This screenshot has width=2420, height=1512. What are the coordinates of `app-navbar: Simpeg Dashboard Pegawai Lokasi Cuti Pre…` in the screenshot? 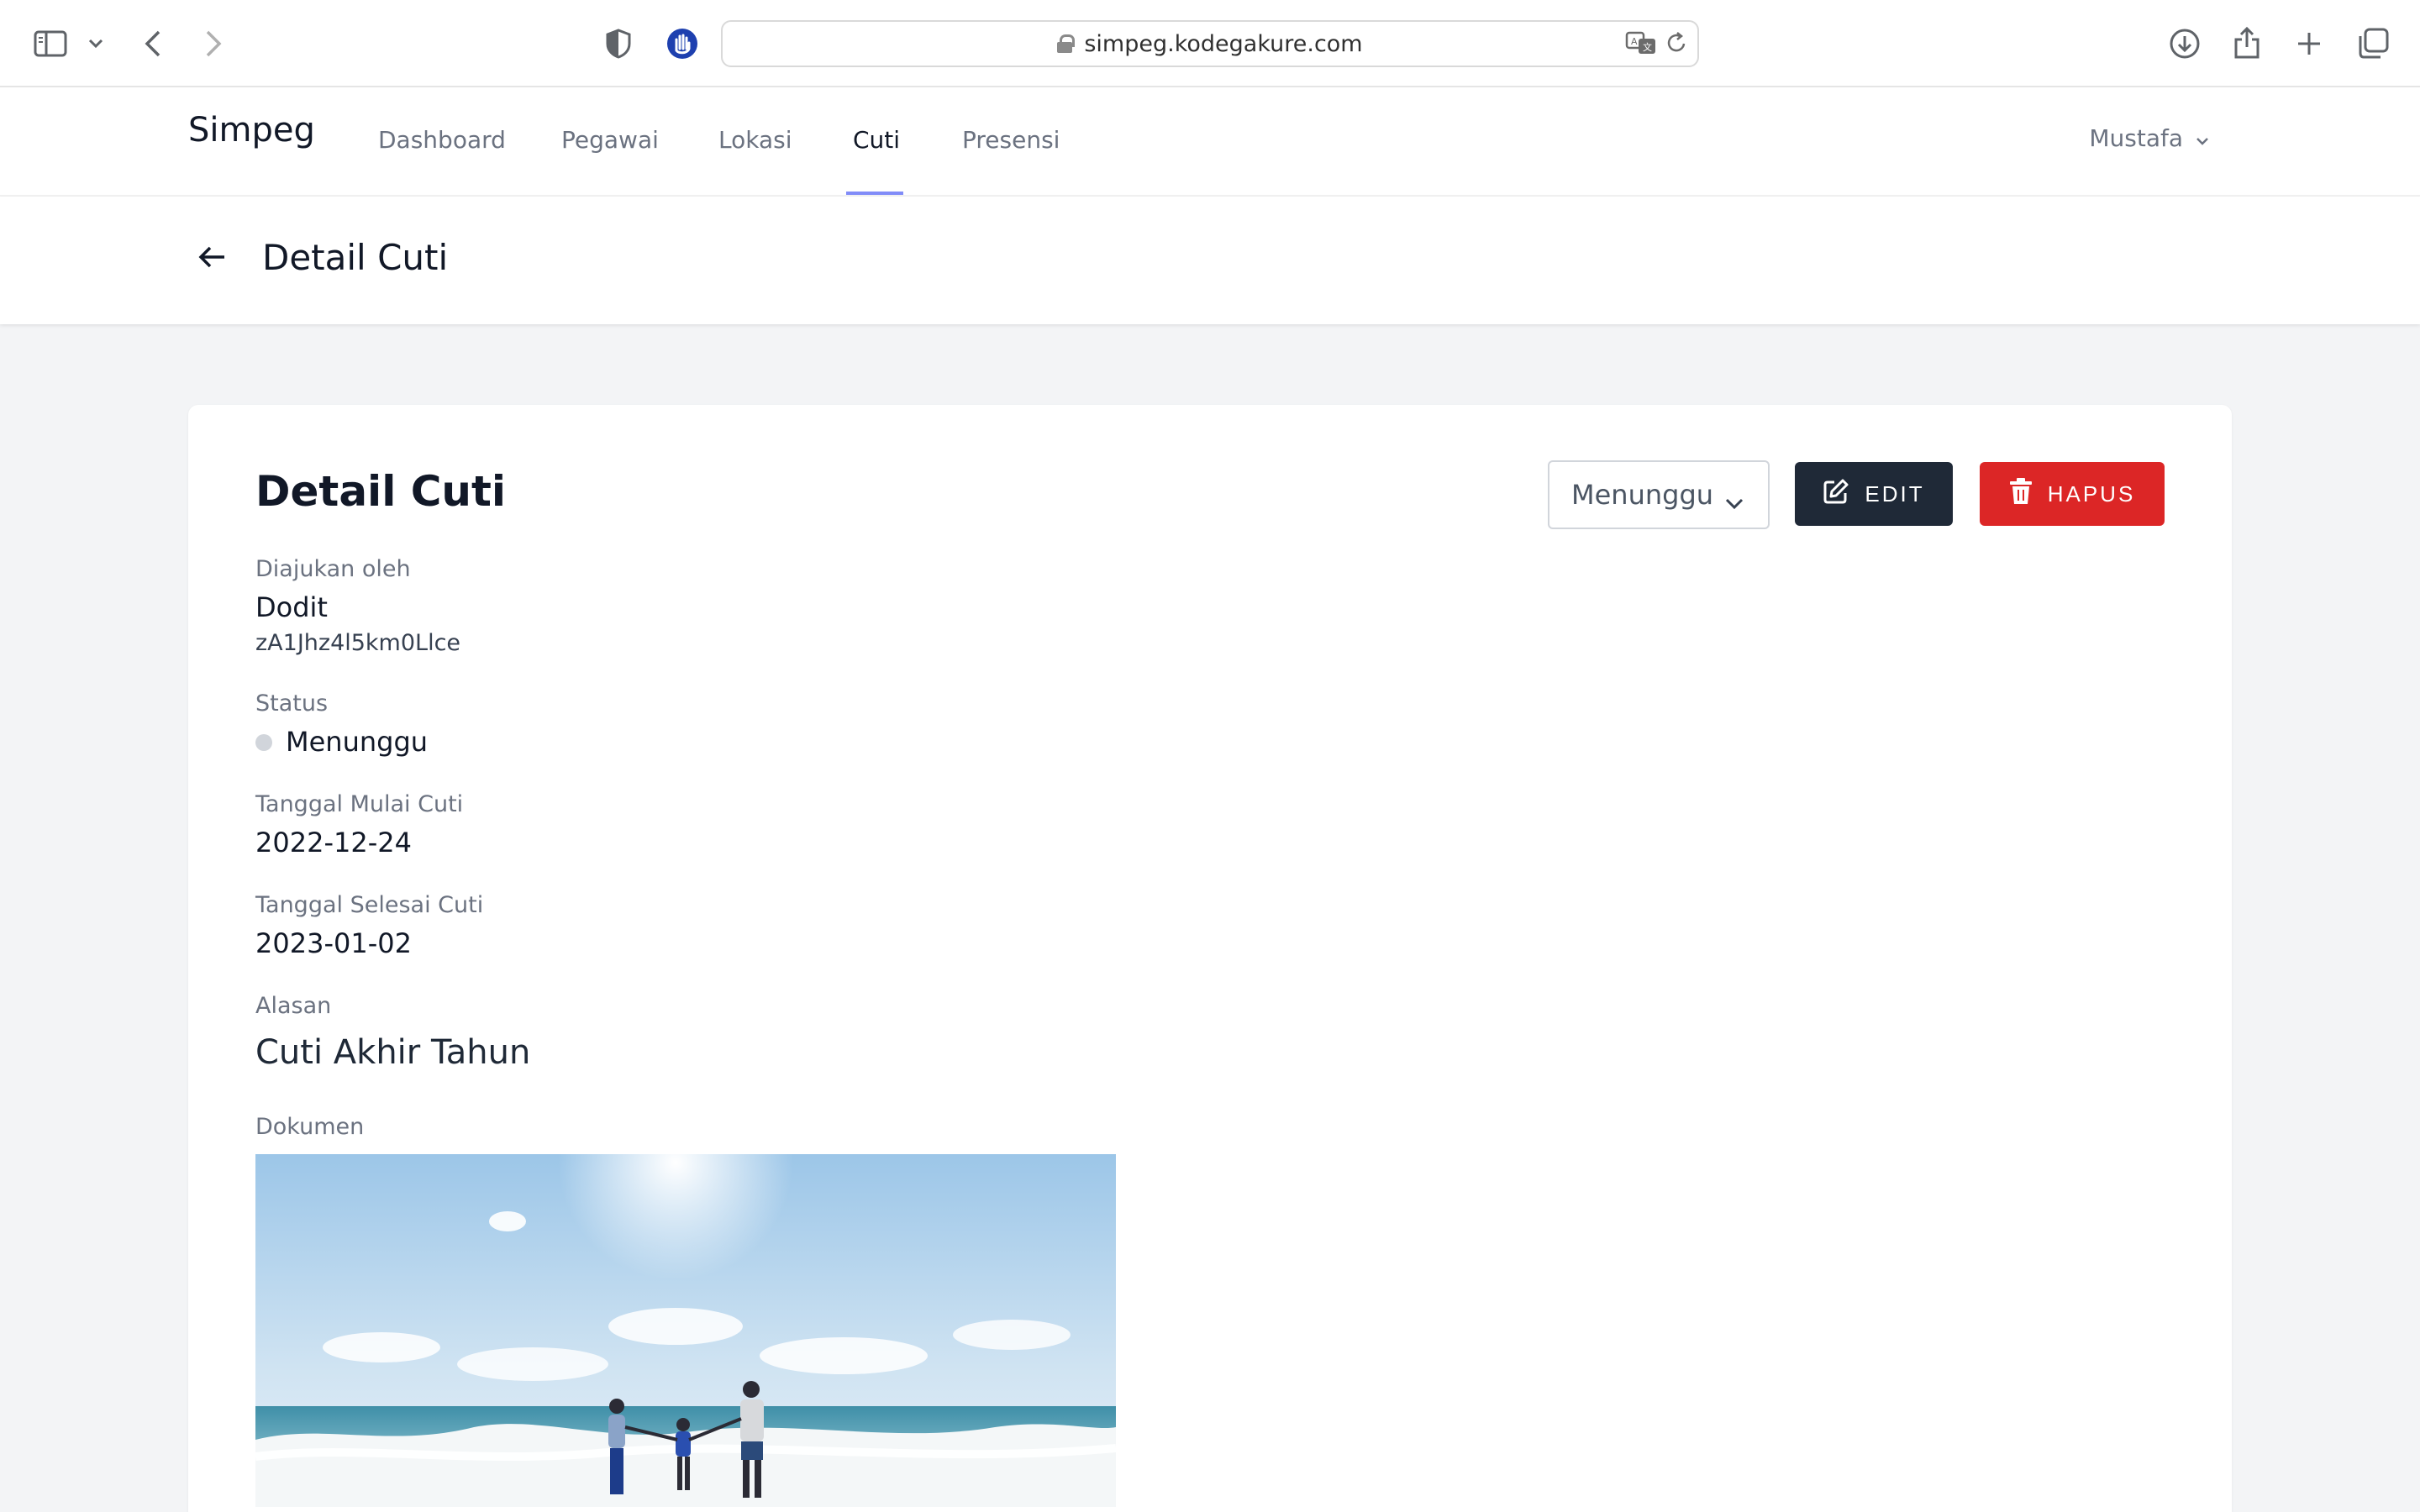 It's located at (1210, 142).